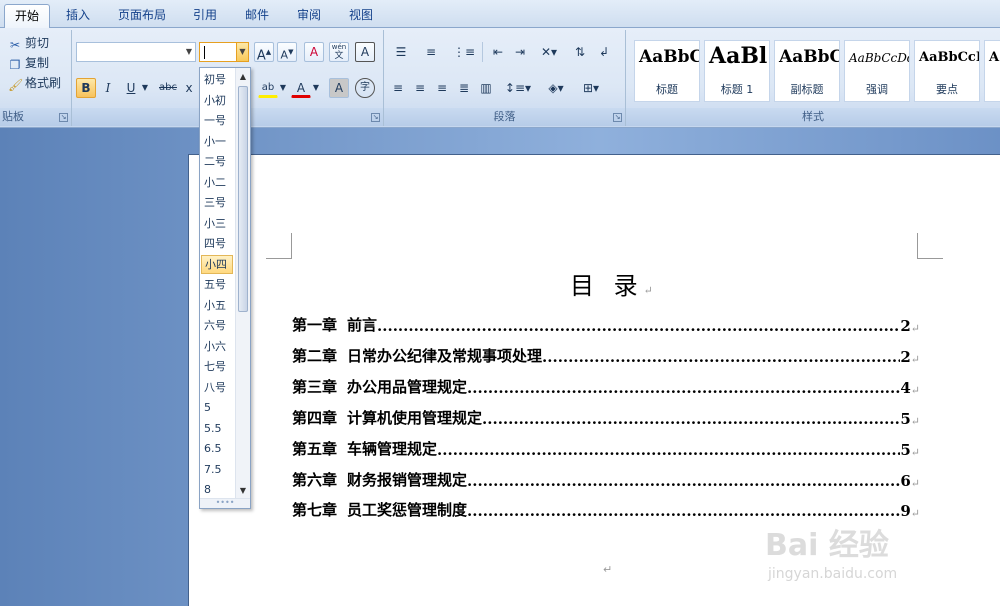 The image size is (1000, 606). I want to click on clear-format-button: A, so click(314, 52).